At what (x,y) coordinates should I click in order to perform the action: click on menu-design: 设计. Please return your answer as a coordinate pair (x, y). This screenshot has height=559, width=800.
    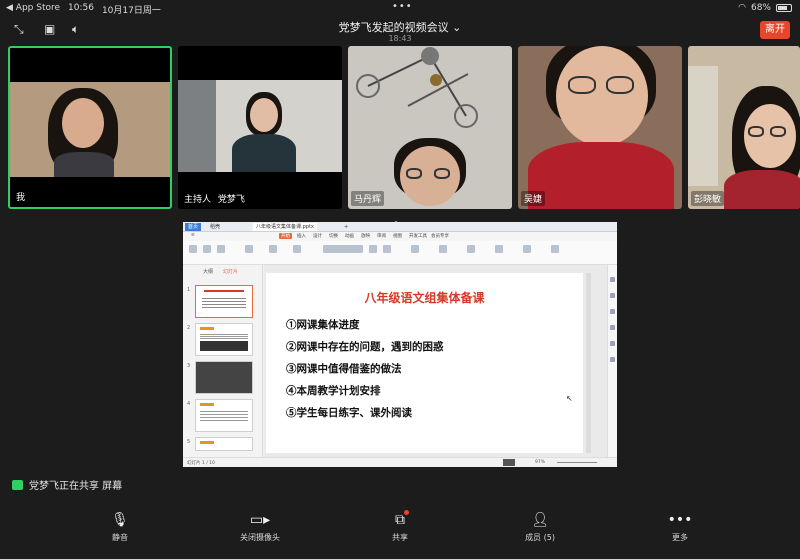
    Looking at the image, I should click on (317, 236).